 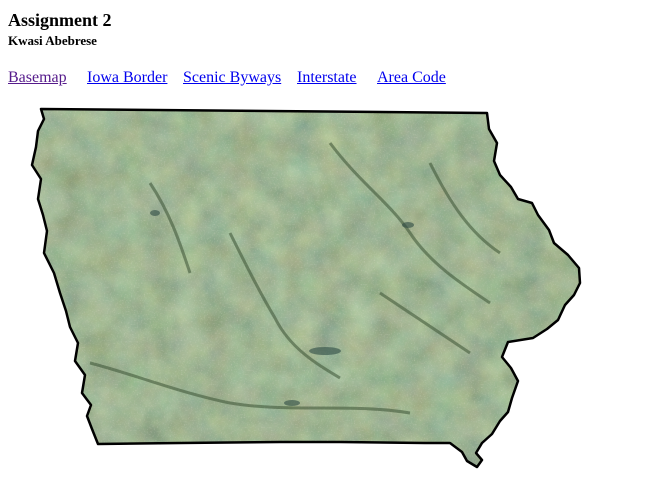 I want to click on nav-link-scenic-byways: Scenic Byways, so click(x=232, y=78).